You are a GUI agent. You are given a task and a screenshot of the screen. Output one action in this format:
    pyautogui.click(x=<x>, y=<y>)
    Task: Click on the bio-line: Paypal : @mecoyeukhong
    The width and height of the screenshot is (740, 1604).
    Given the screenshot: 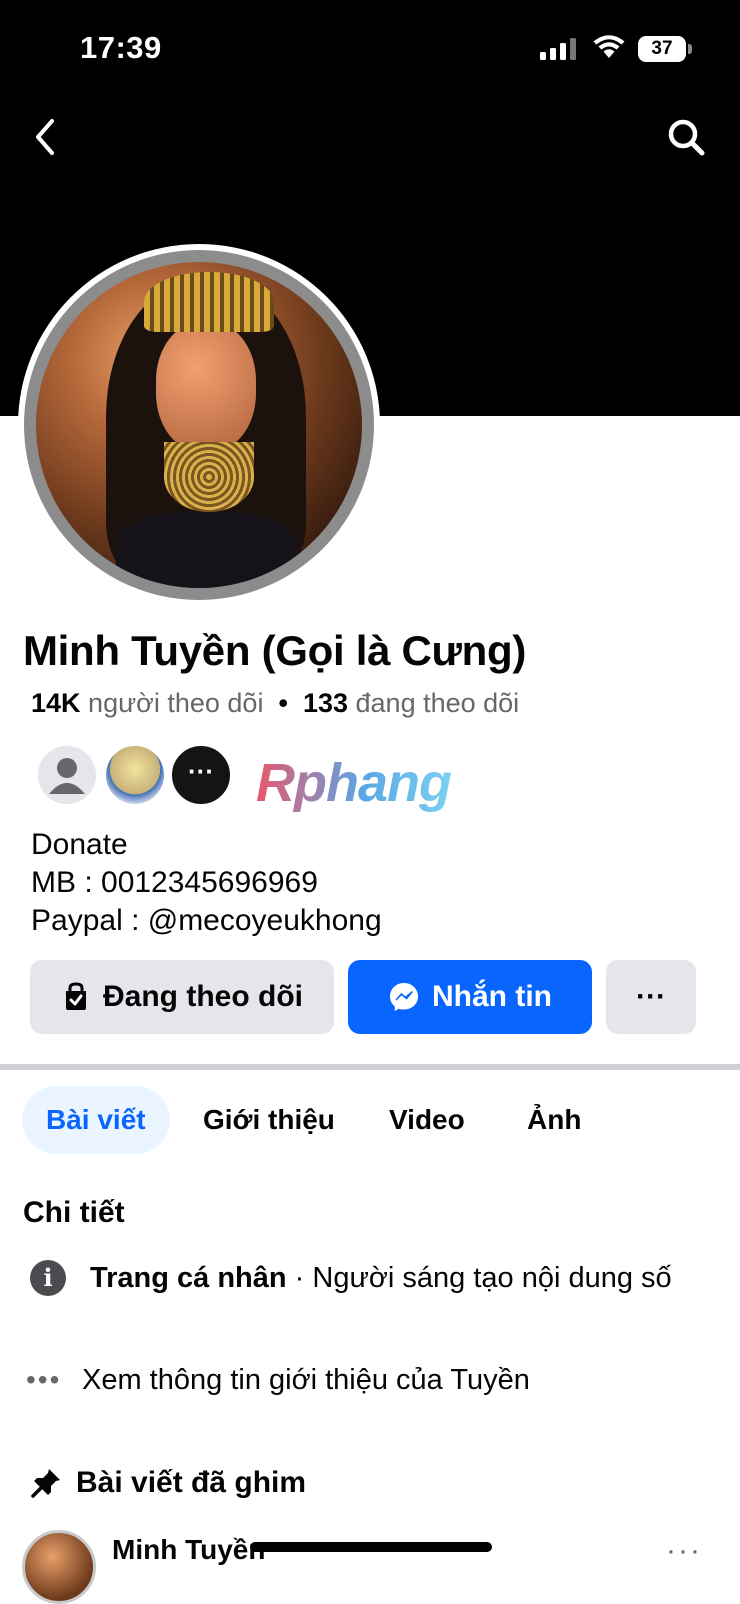 What is the action you would take?
    pyautogui.click(x=206, y=920)
    